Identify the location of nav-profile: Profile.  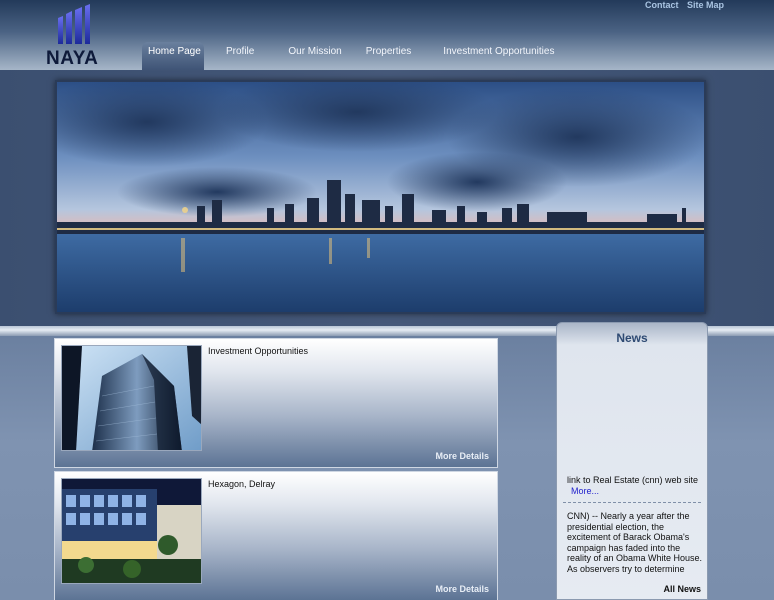
(240, 56).